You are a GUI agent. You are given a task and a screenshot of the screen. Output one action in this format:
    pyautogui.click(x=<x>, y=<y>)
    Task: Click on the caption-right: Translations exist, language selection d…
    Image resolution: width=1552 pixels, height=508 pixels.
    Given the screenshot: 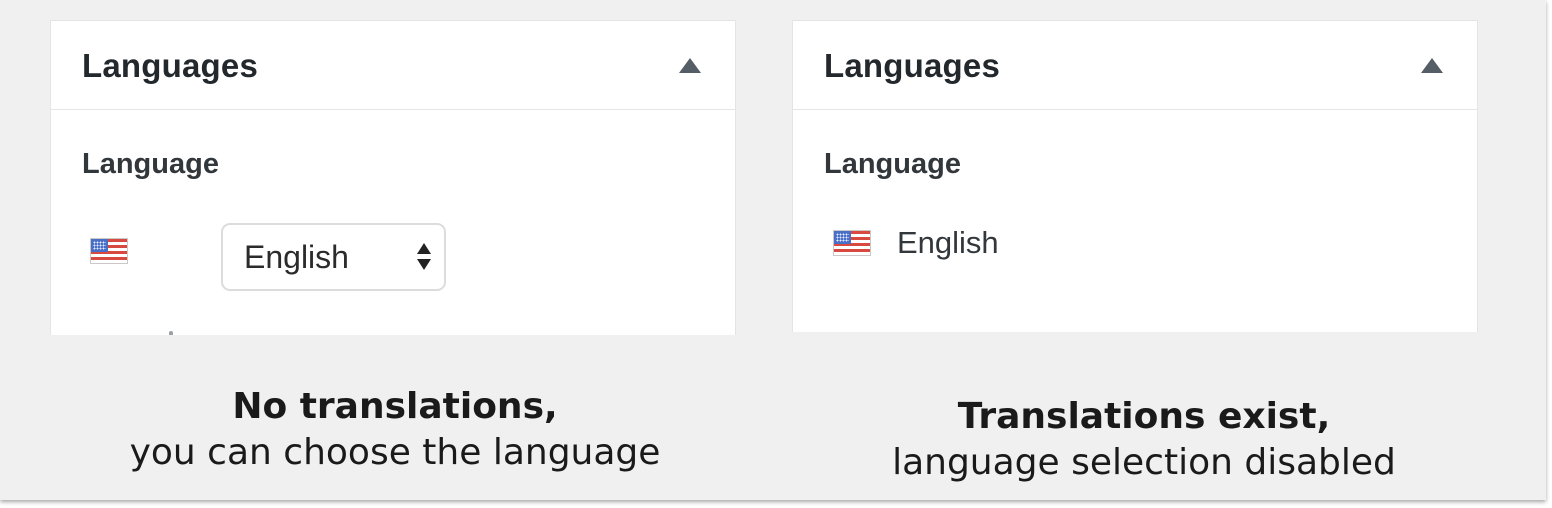 What is the action you would take?
    pyautogui.click(x=1144, y=440)
    